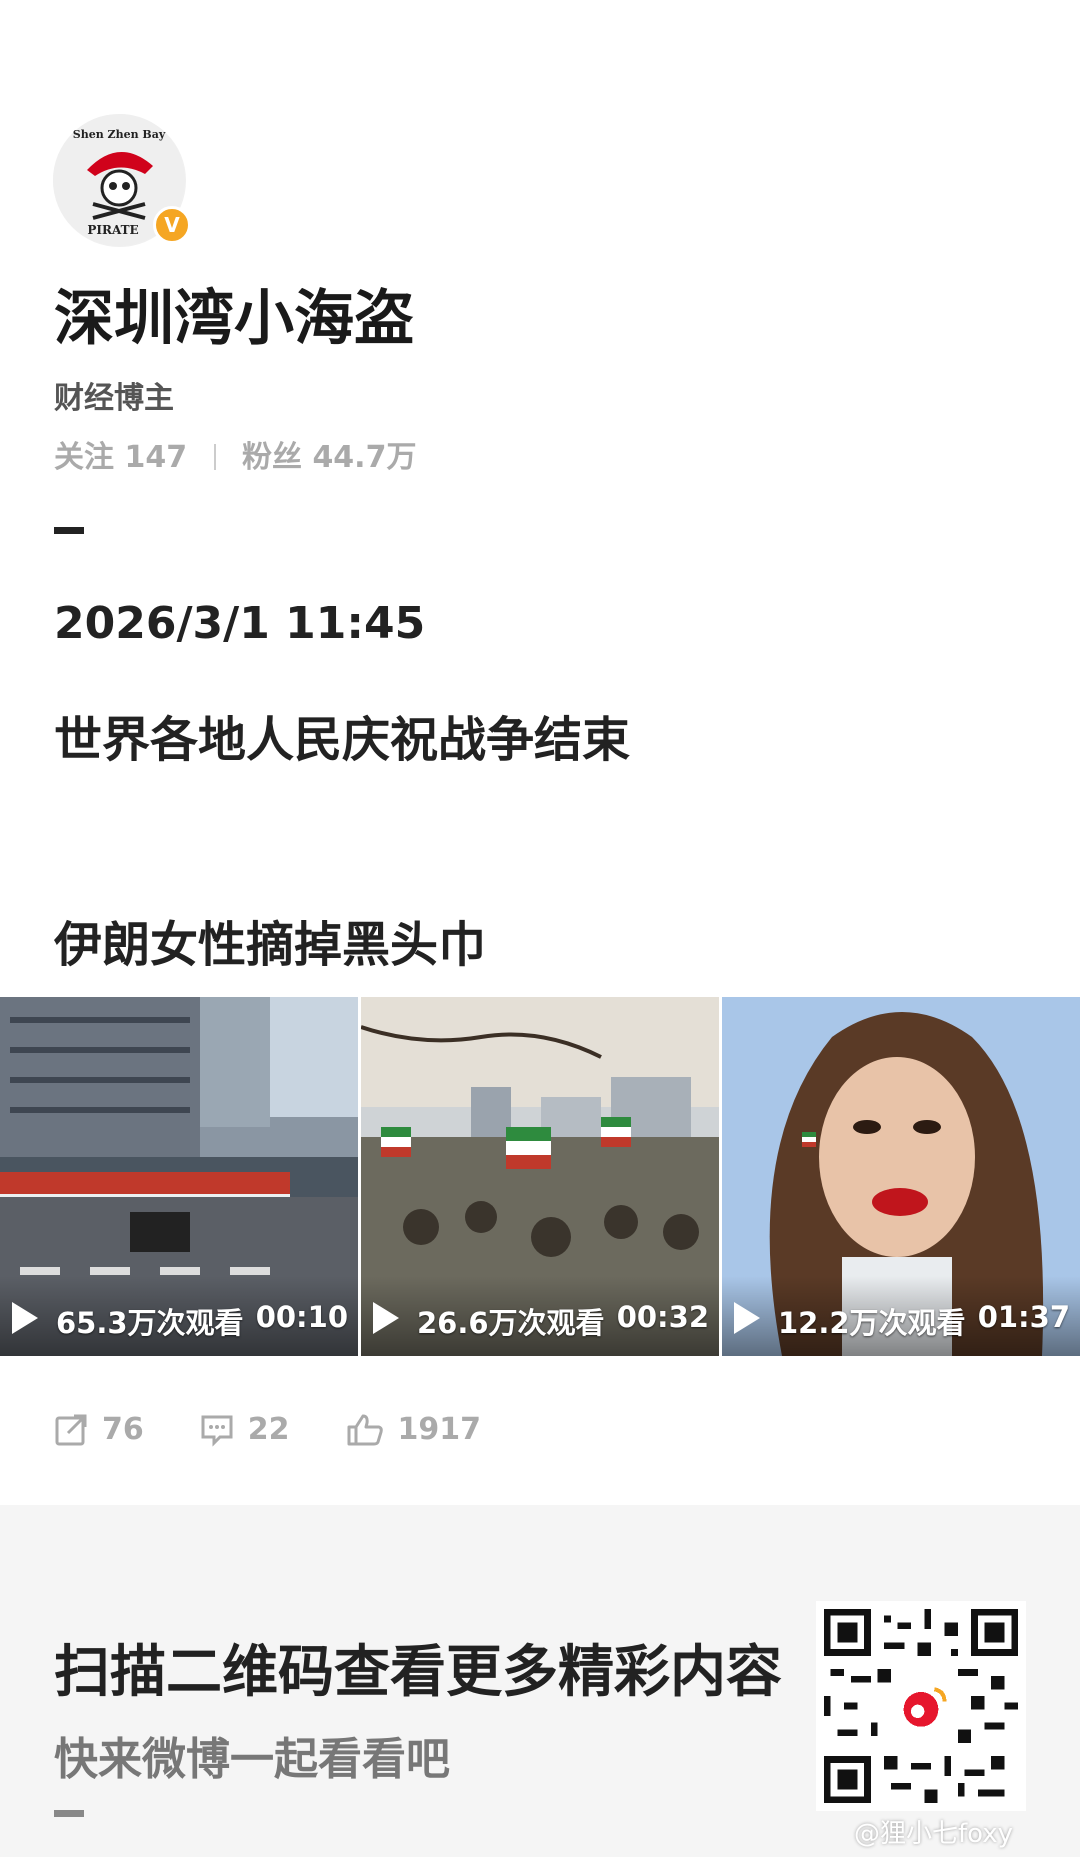 Image resolution: width=1080 pixels, height=1857 pixels. Describe the element at coordinates (69, 1813) in the screenshot. I see `footer-divider` at that location.